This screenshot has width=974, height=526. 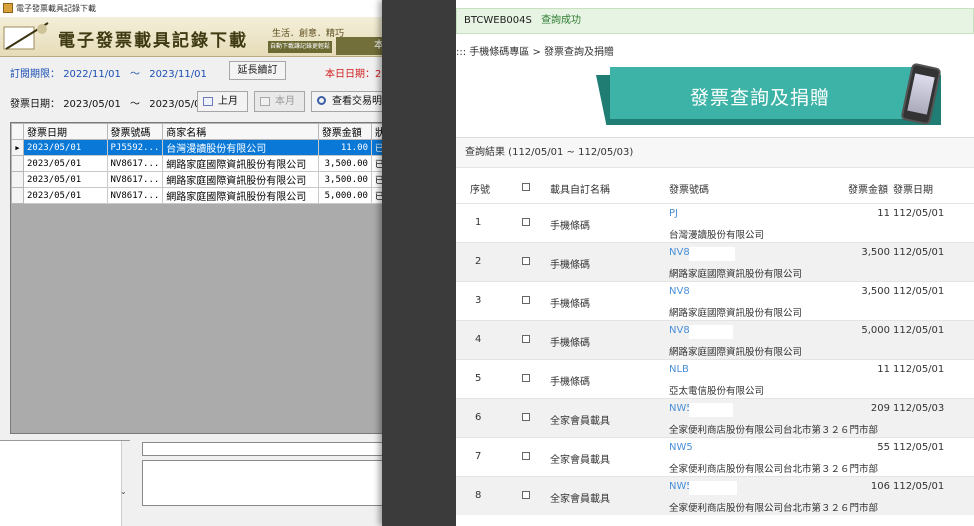 I want to click on log-scrollbar, so click(x=125, y=483).